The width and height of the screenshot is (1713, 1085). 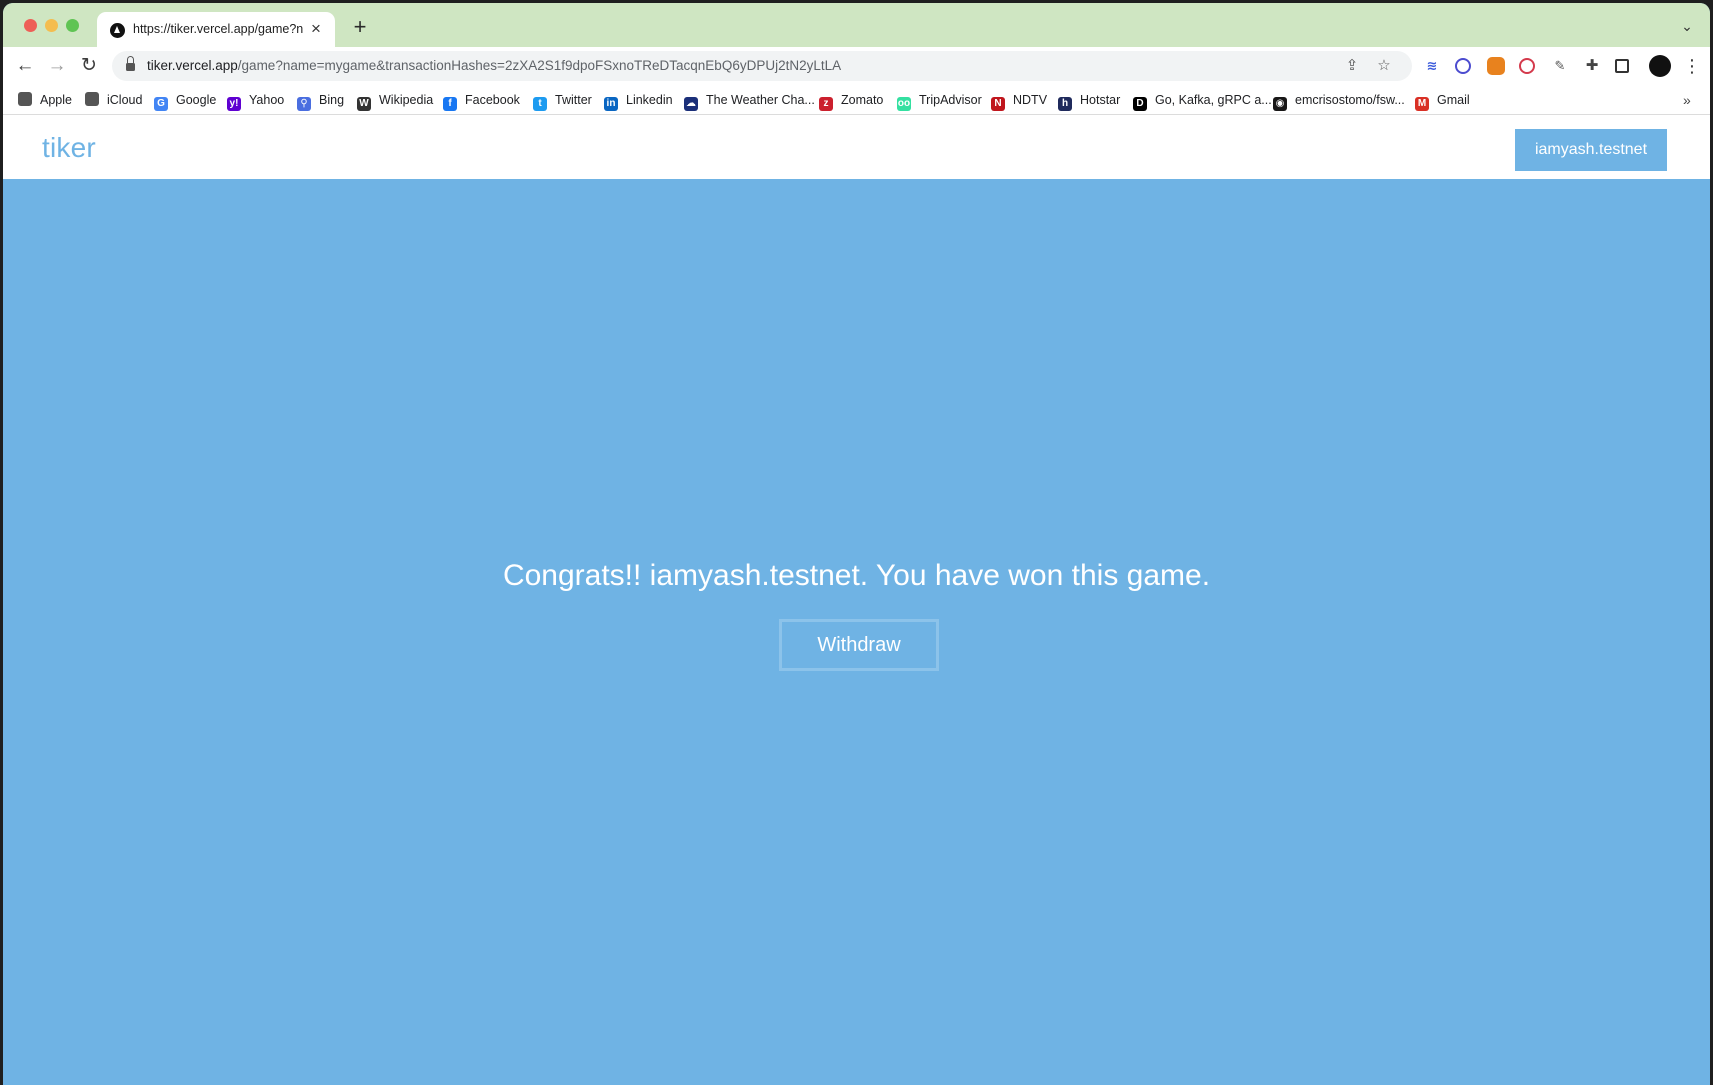 I want to click on extensions-puzzle-icon: ✚, so click(x=1592, y=66).